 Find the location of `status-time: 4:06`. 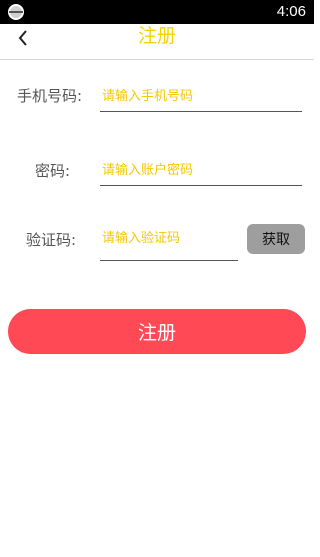

status-time: 4:06 is located at coordinates (291, 11).